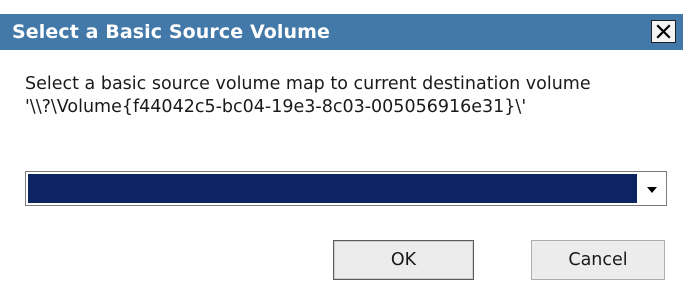  I want to click on dropdown-arrow-icon, so click(652, 188).